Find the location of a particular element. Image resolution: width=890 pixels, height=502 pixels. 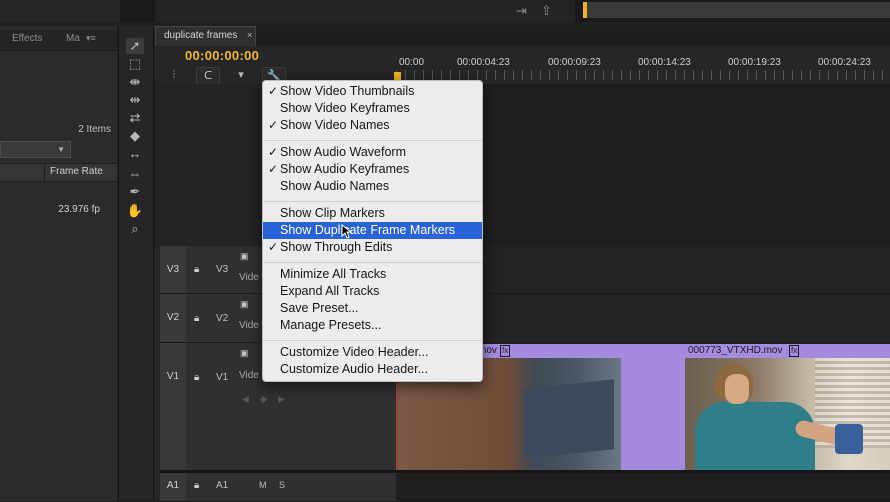

menu-item-show-video-thumbnails: ✓ Show Video Thumbnails is located at coordinates (372, 91).